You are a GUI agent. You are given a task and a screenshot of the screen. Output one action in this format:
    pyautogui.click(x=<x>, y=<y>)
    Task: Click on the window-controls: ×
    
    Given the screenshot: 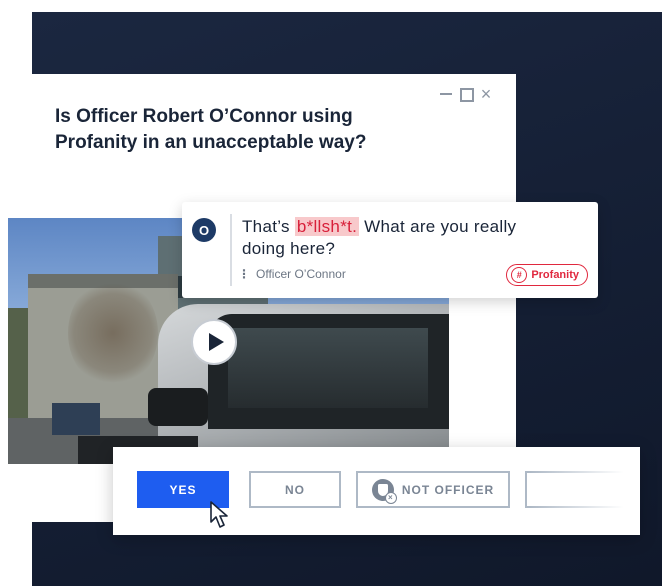 What is the action you would take?
    pyautogui.click(x=468, y=94)
    